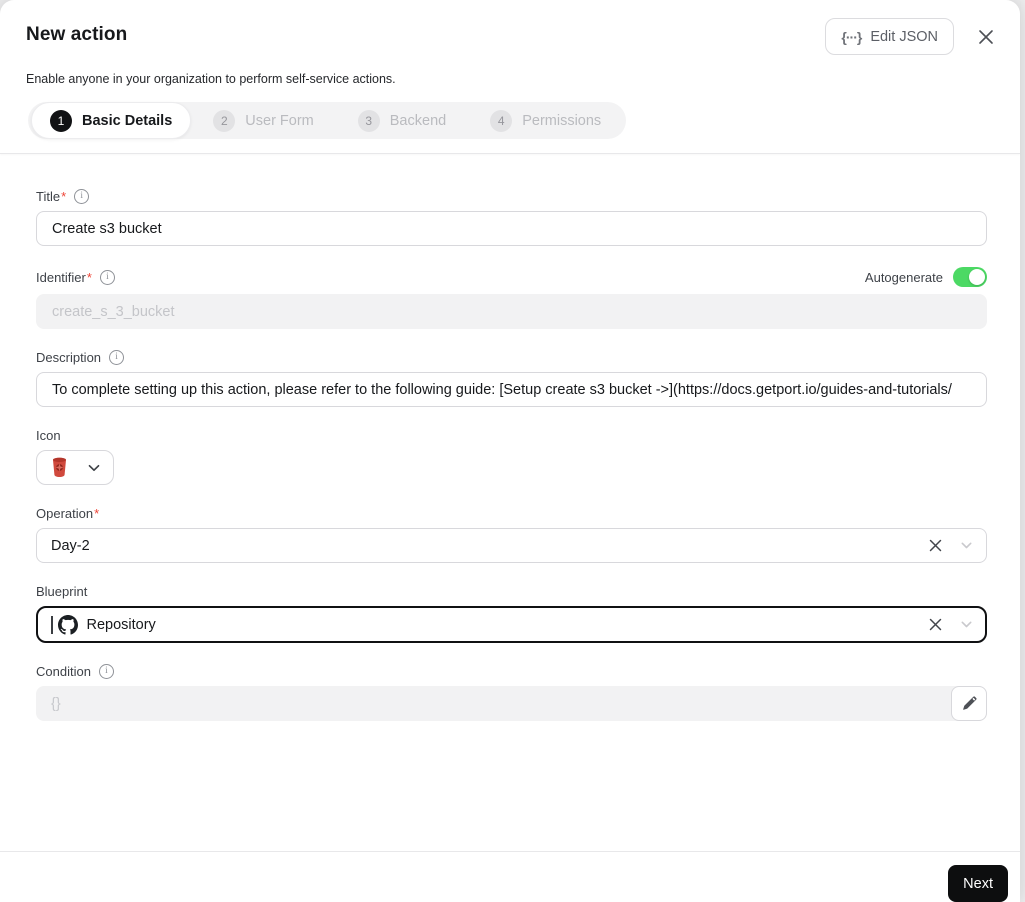  What do you see at coordinates (59, 467) in the screenshot?
I see `aws-s3-bucket-icon` at bounding box center [59, 467].